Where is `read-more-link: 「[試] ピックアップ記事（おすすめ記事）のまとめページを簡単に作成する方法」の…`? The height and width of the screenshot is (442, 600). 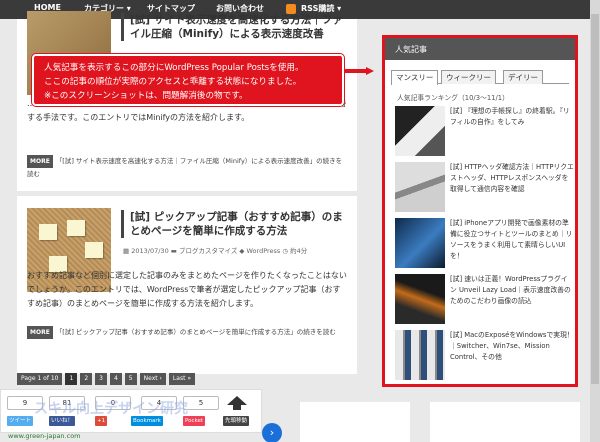
read-more-link: 「[試] ピックアップ記事（おすすめ記事）のまとめページを簡単に作成する方法」の… is located at coordinates (196, 332).